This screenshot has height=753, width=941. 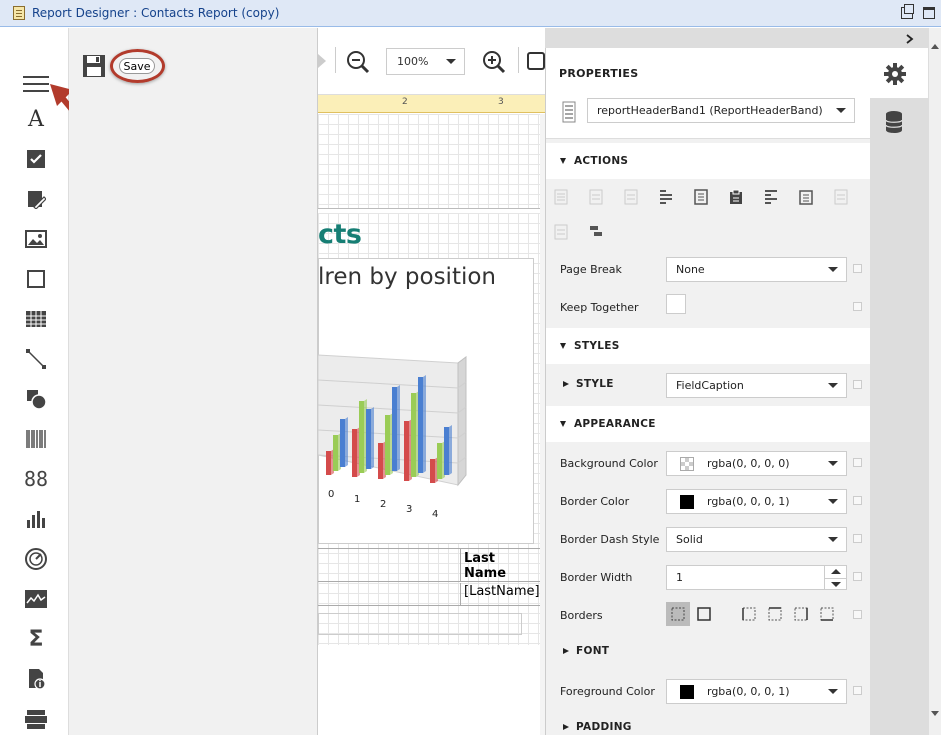 I want to click on border-width-label: Border Width, so click(x=596, y=577).